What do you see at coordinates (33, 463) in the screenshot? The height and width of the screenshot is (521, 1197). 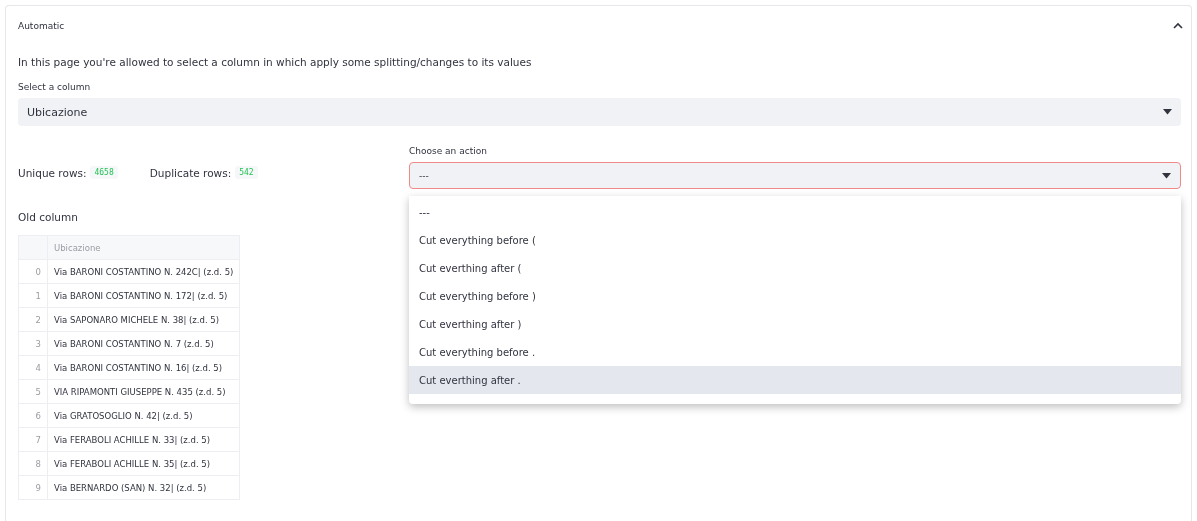 I see `row-index: 8` at bounding box center [33, 463].